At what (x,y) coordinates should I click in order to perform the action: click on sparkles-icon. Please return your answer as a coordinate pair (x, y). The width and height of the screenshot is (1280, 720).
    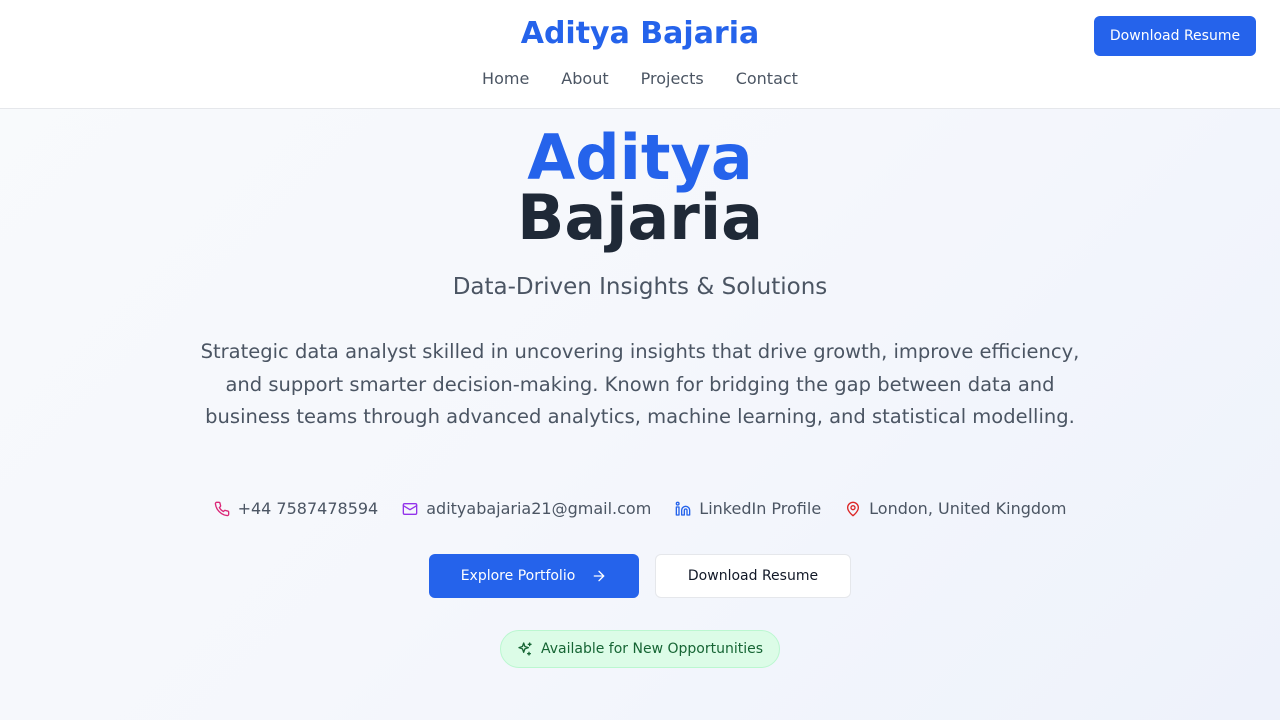
    Looking at the image, I should click on (525, 649).